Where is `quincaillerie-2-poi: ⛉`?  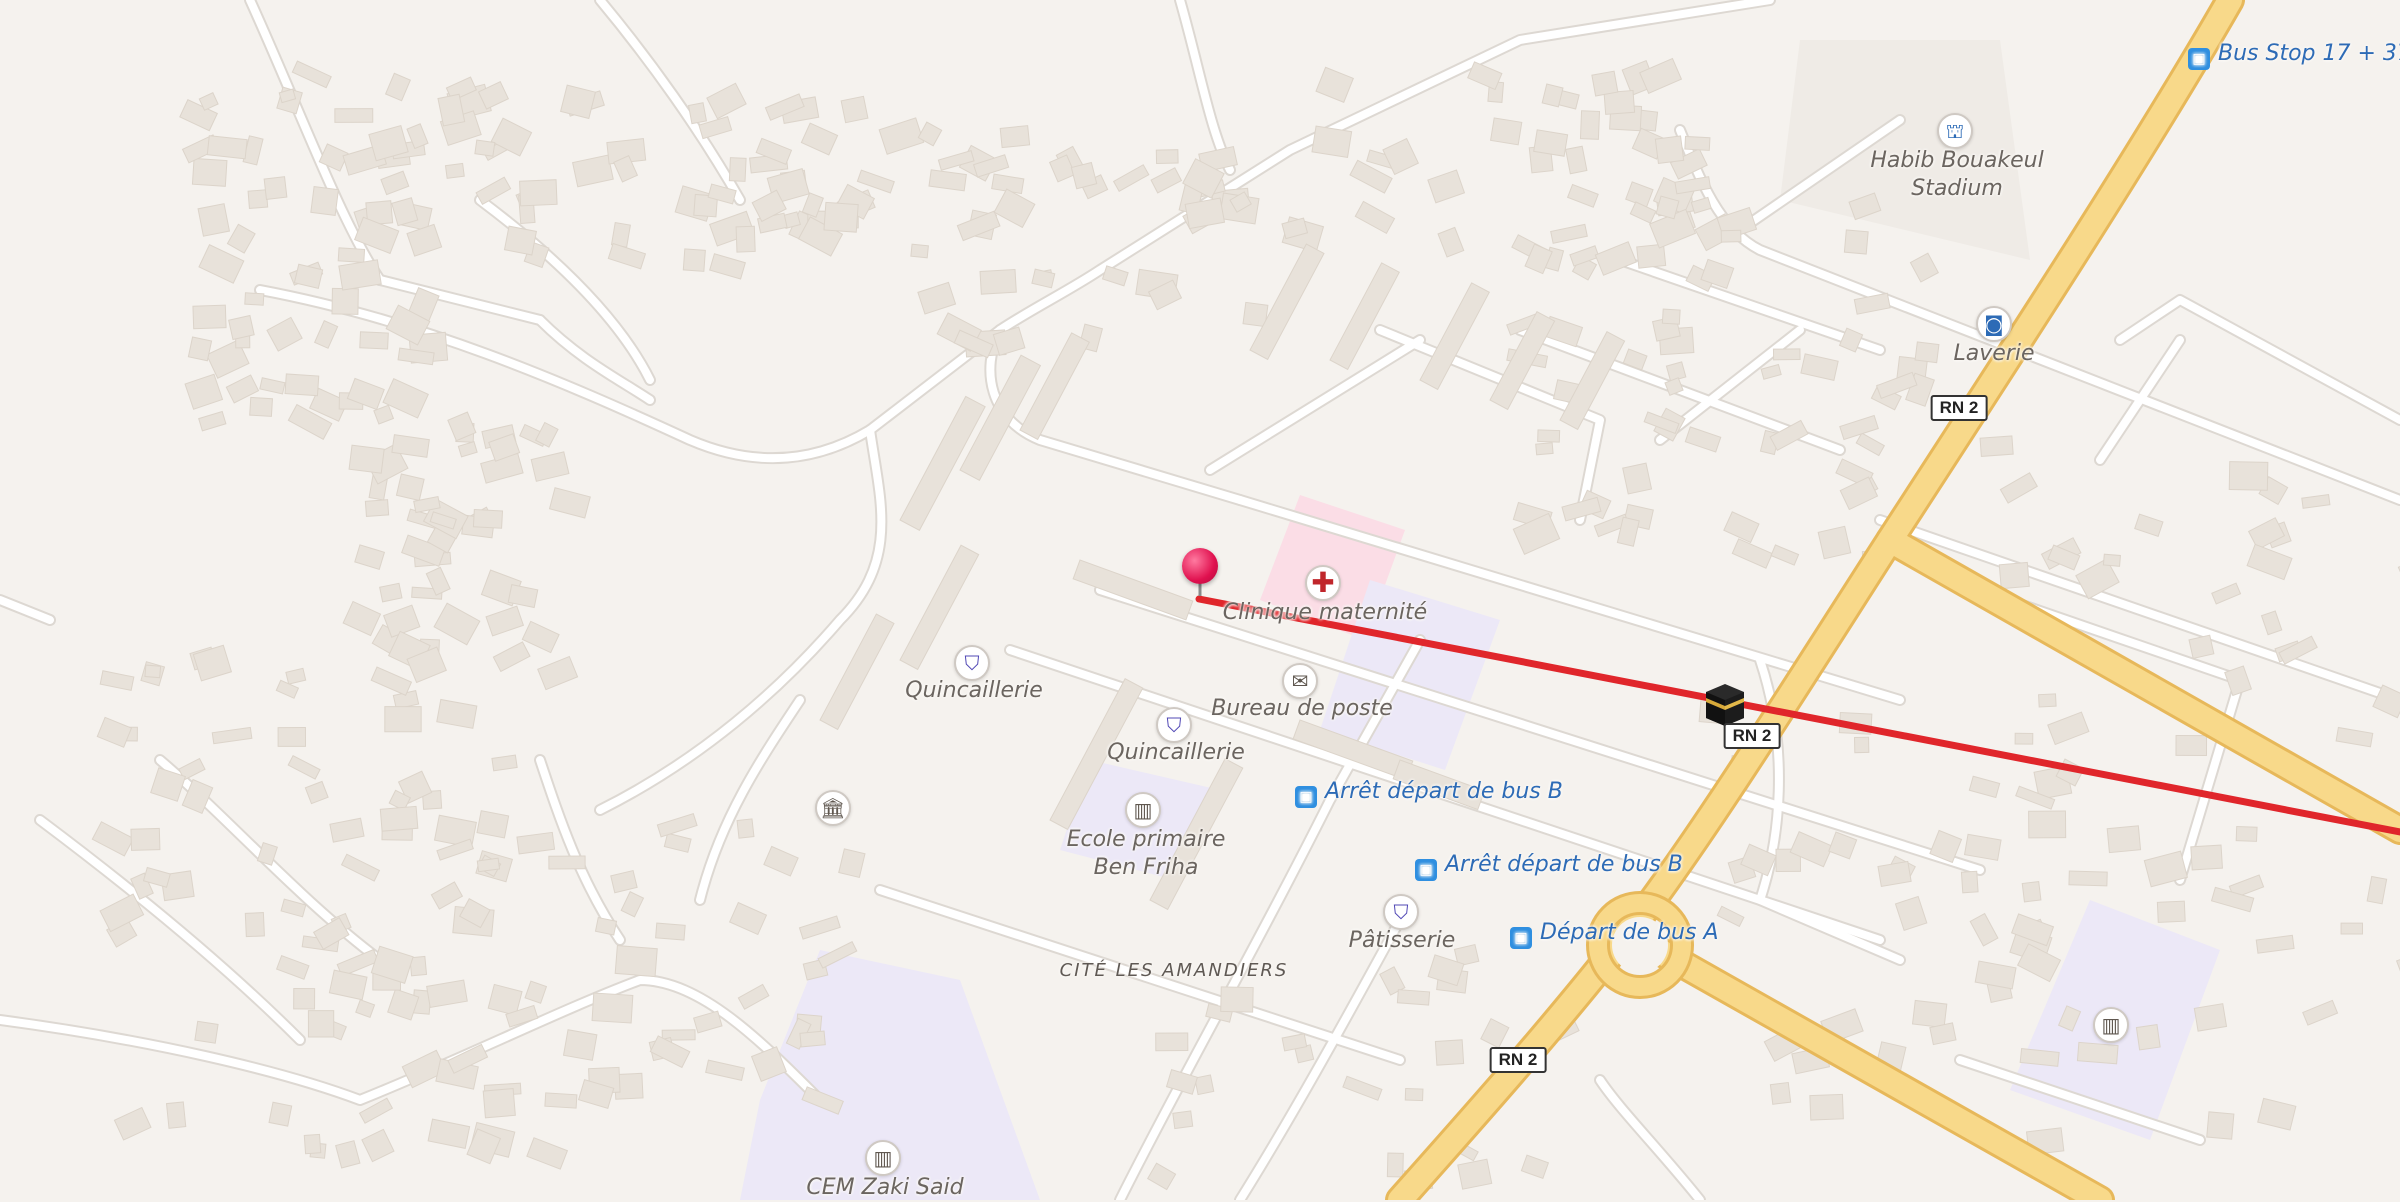 quincaillerie-2-poi: ⛉ is located at coordinates (1174, 725).